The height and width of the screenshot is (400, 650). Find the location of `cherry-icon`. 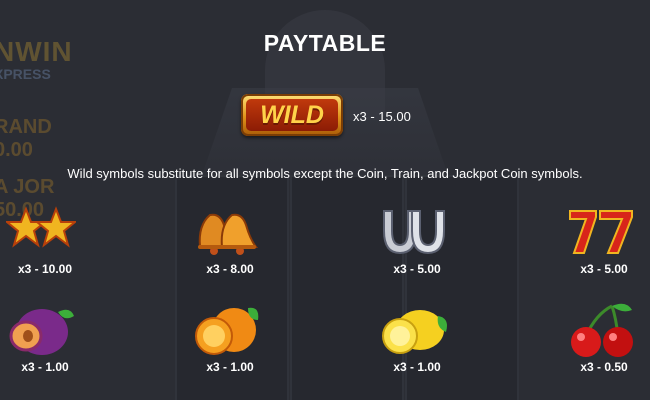

cherry-icon is located at coordinates (601, 330).